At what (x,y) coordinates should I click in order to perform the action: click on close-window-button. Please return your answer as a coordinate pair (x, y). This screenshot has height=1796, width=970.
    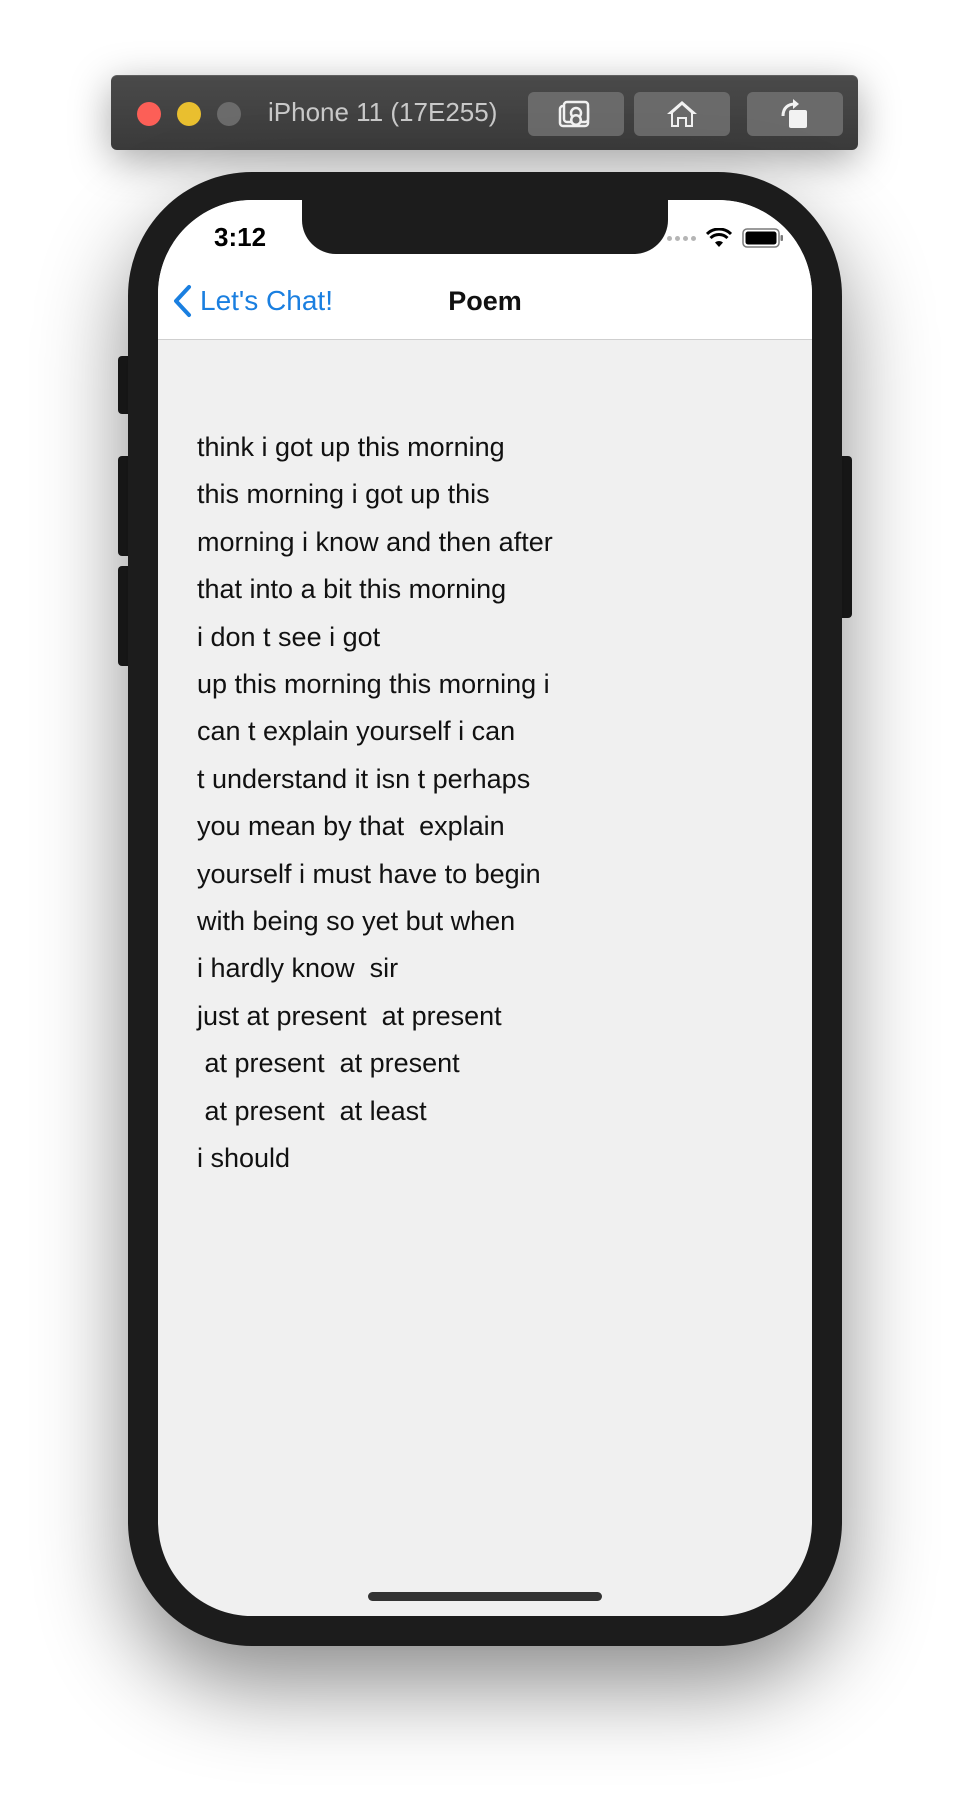
    Looking at the image, I should click on (149, 114).